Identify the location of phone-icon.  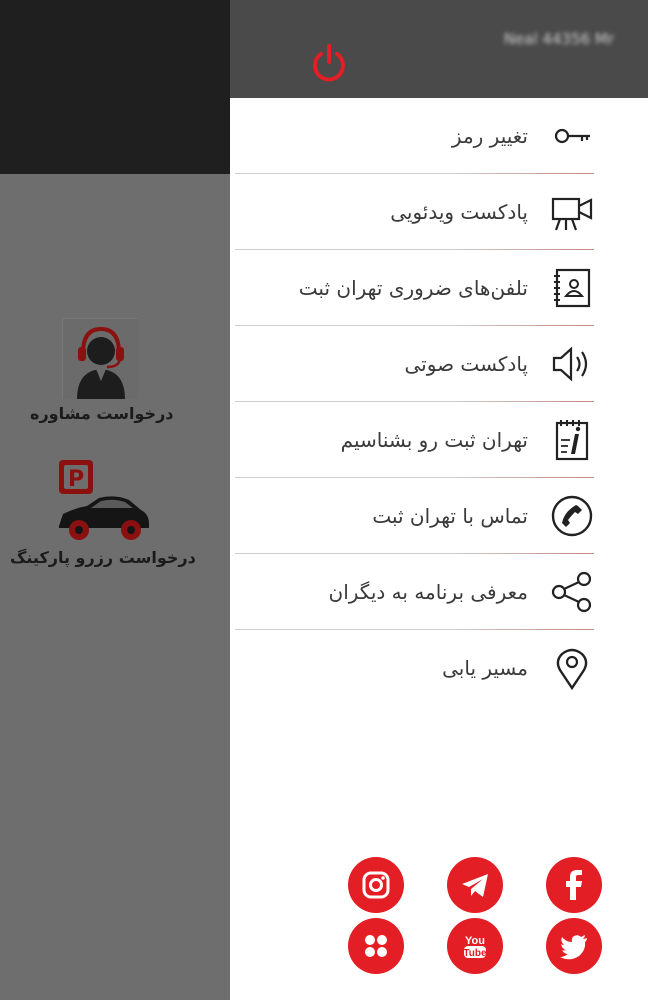
(572, 516).